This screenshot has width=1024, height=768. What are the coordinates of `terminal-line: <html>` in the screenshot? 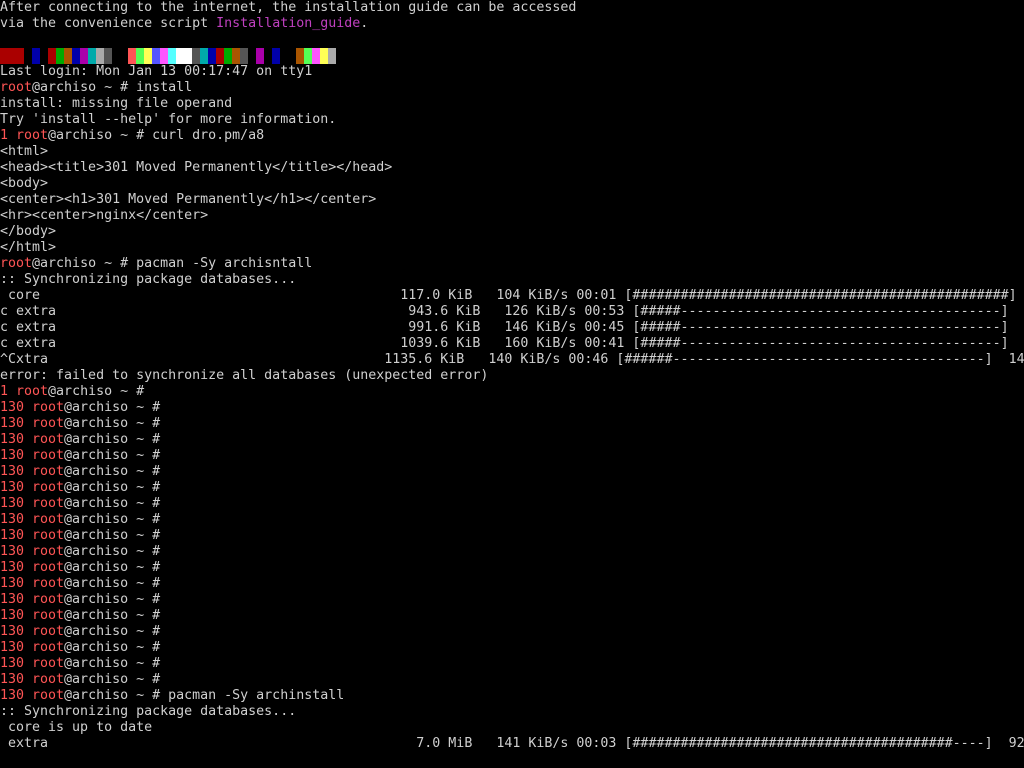 It's located at (24, 152).